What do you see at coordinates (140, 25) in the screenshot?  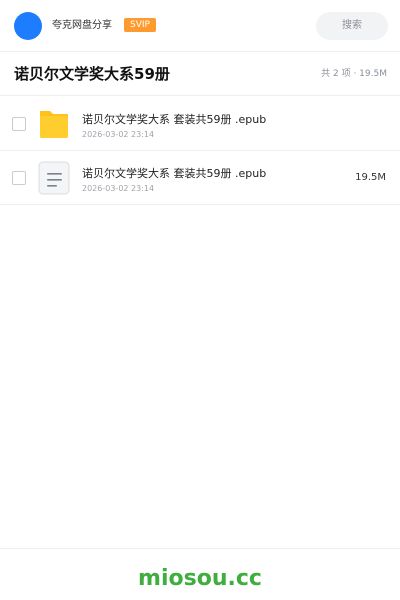 I see `svip-badge: SVIP` at bounding box center [140, 25].